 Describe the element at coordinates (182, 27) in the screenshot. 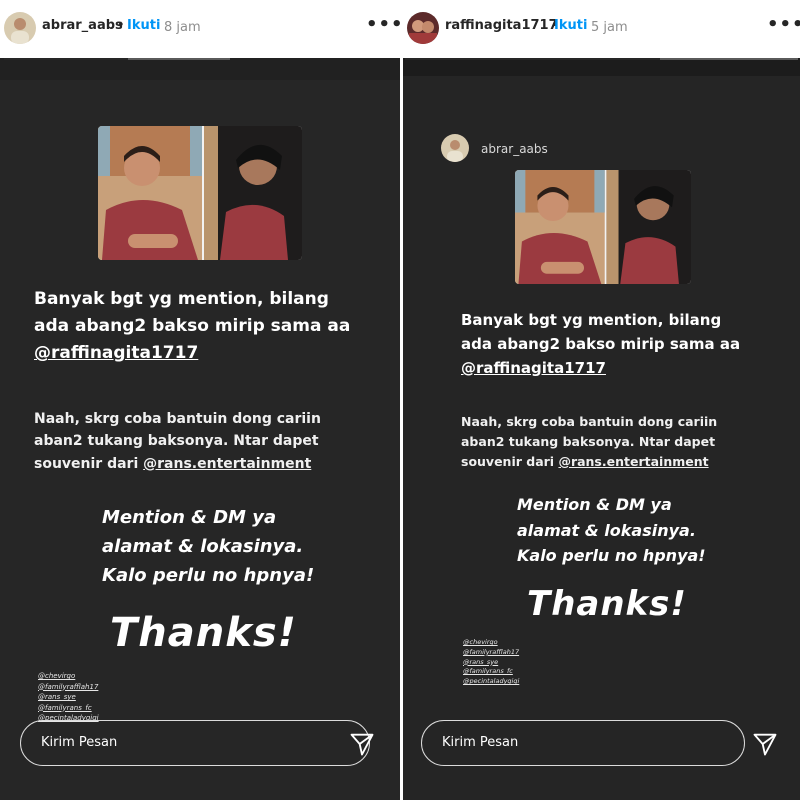

I see `story-time: 8 jam` at that location.